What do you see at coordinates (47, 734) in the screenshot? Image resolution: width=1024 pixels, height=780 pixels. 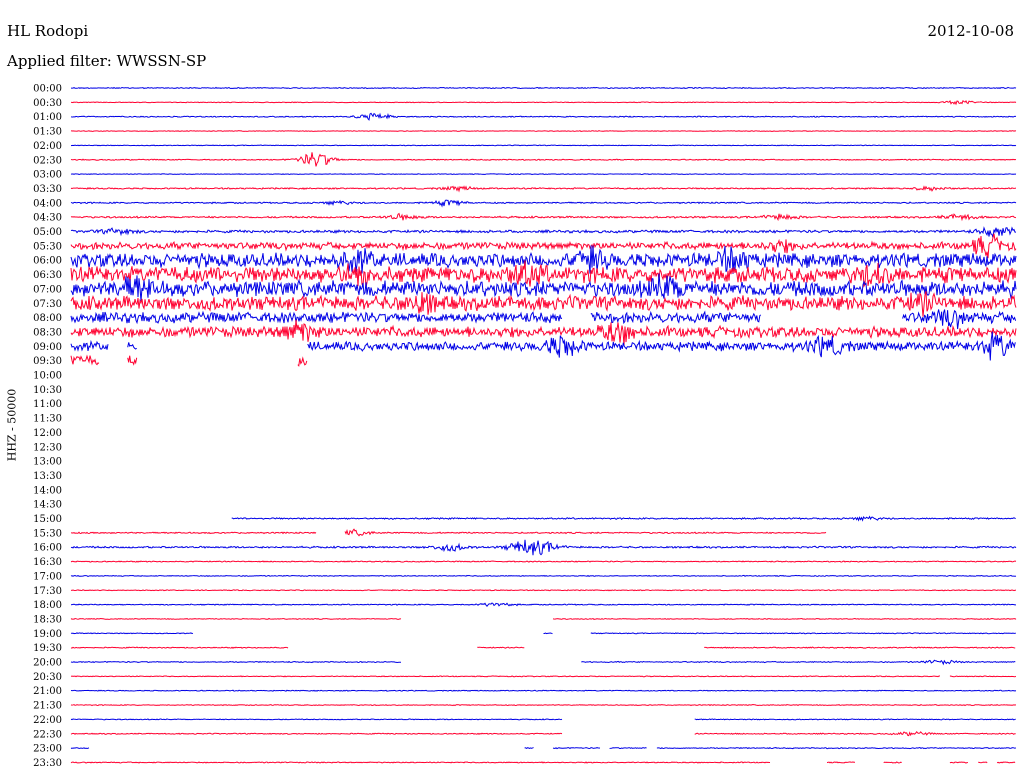 I see `time-tick-label: 22:30` at bounding box center [47, 734].